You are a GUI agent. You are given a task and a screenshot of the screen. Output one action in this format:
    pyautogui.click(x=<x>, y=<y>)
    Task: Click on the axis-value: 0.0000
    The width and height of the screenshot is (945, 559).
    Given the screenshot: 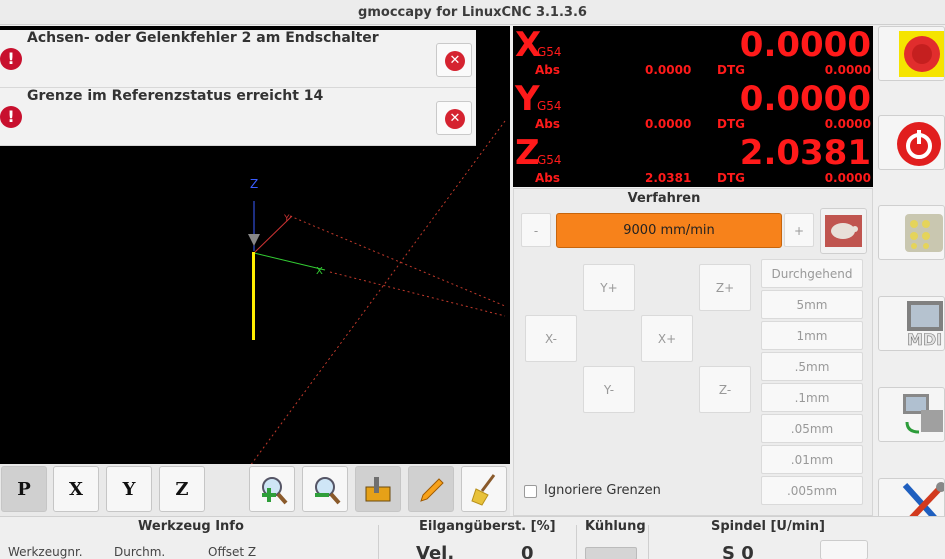 What is the action you would take?
    pyautogui.click(x=805, y=99)
    